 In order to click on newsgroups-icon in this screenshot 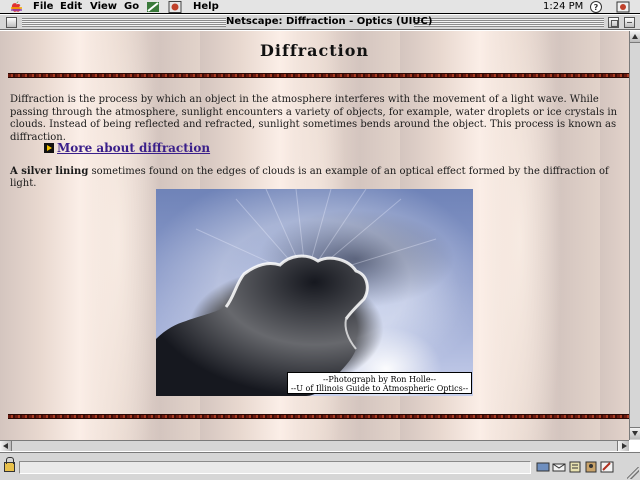, I will do `click(575, 467)`.